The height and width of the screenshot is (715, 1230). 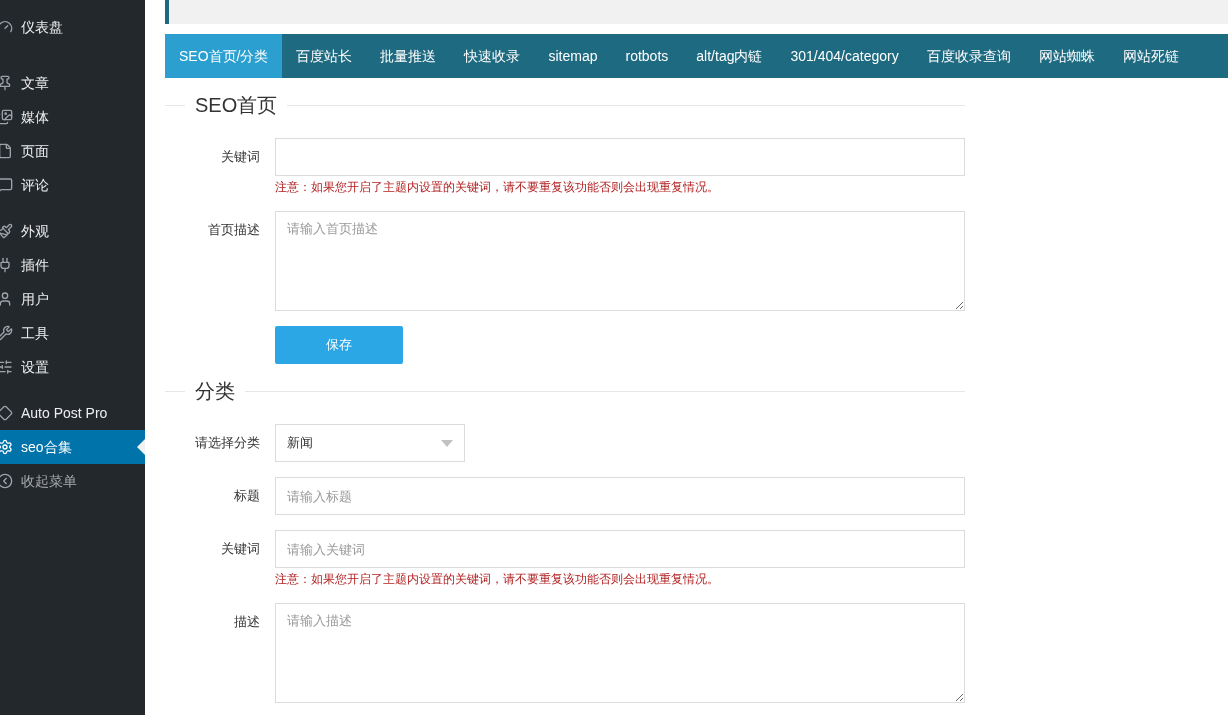 I want to click on plug-icon, so click(x=6, y=265).